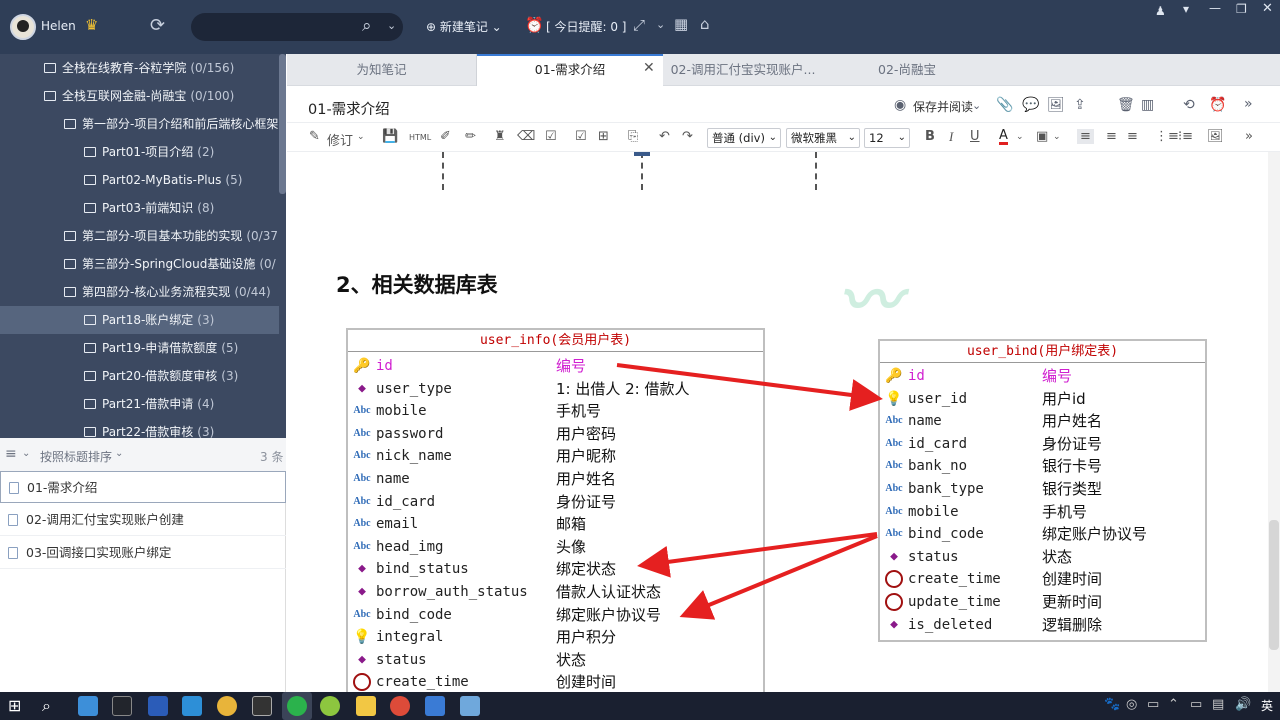  What do you see at coordinates (445, 136) in the screenshot?
I see `pen-icon: ✐` at bounding box center [445, 136].